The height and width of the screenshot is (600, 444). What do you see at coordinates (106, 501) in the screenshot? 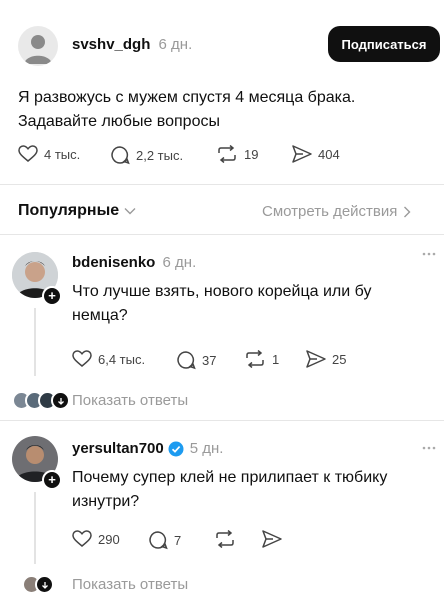
I see `reply-text-line: изнутри?` at bounding box center [106, 501].